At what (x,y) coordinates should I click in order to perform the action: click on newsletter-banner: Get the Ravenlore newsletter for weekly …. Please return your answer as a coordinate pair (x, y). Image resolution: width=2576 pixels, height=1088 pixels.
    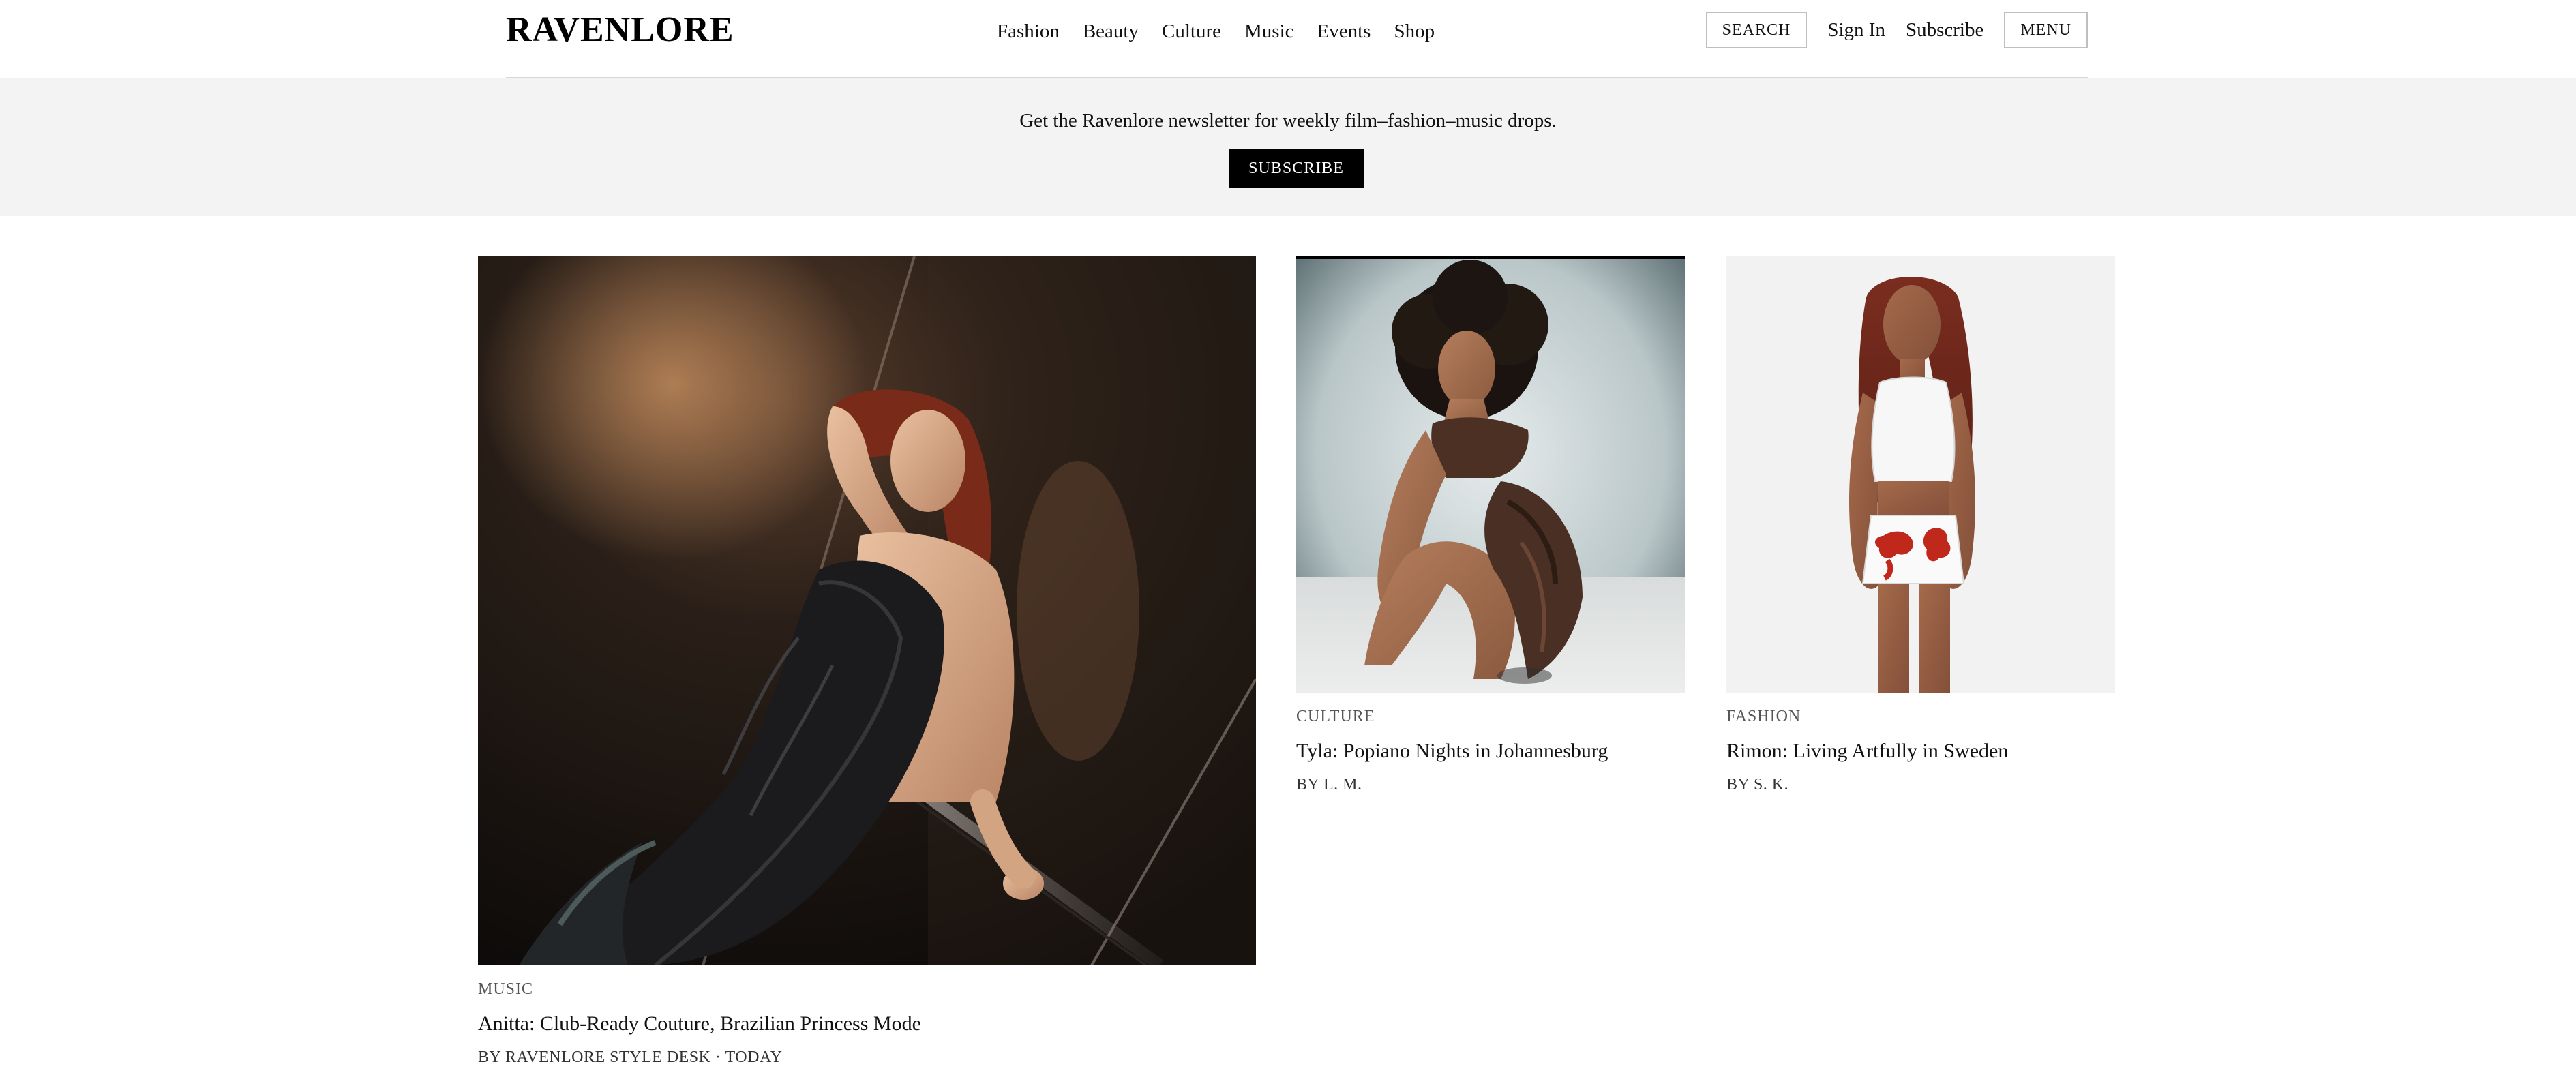
    Looking at the image, I should click on (1288, 147).